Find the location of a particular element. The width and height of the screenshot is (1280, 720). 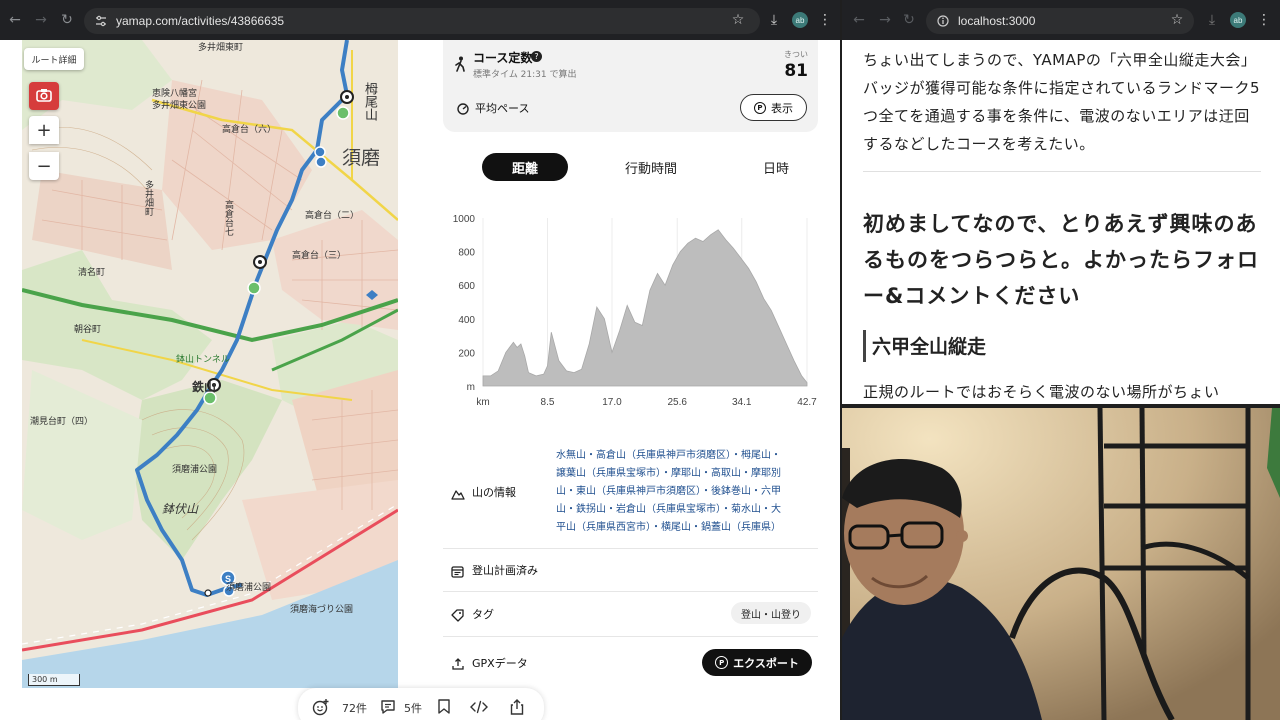

map-label: 須磨 is located at coordinates (361, 158).